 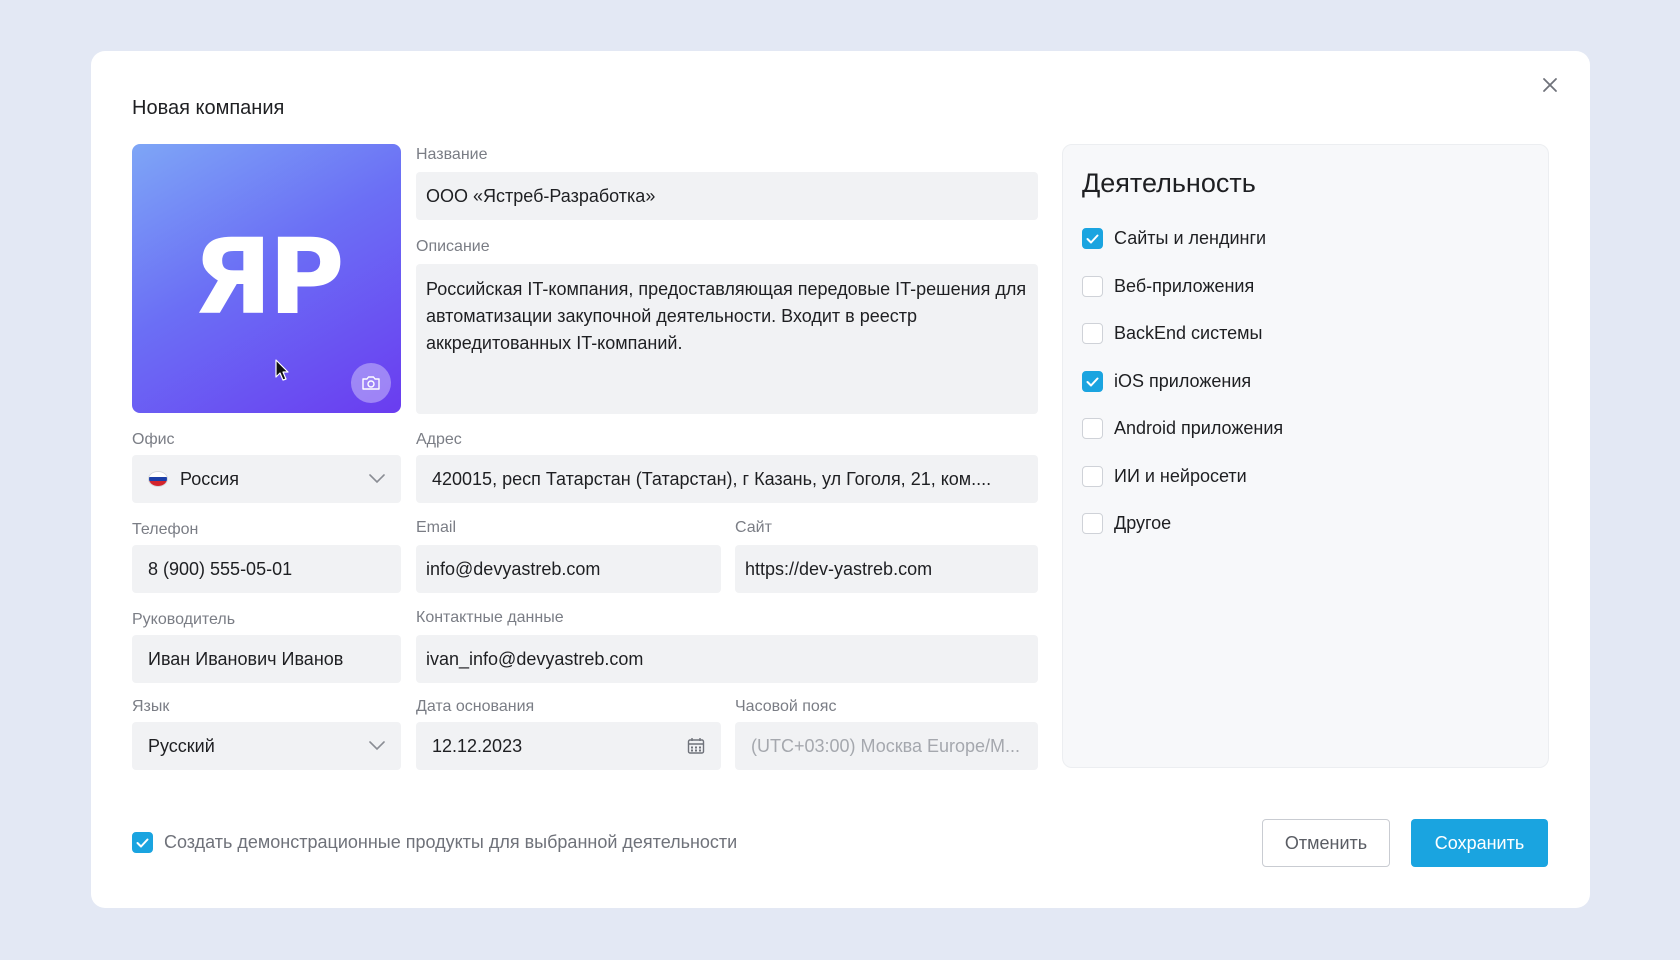 I want to click on language-value: Русский, so click(x=181, y=745).